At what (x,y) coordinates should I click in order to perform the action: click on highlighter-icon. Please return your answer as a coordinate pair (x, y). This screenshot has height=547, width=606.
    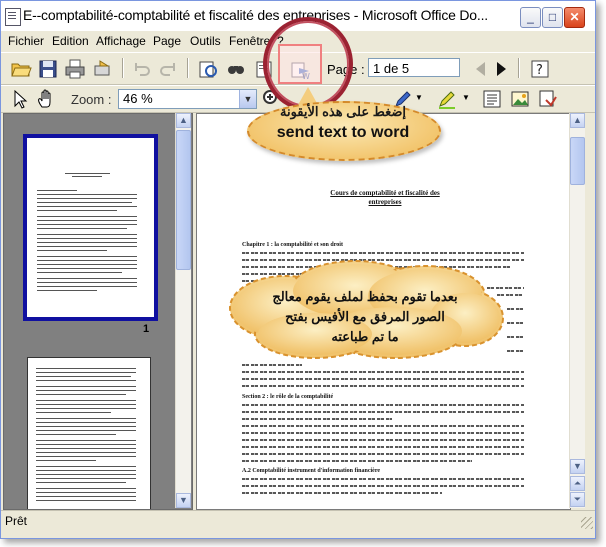
    Looking at the image, I should click on (447, 99).